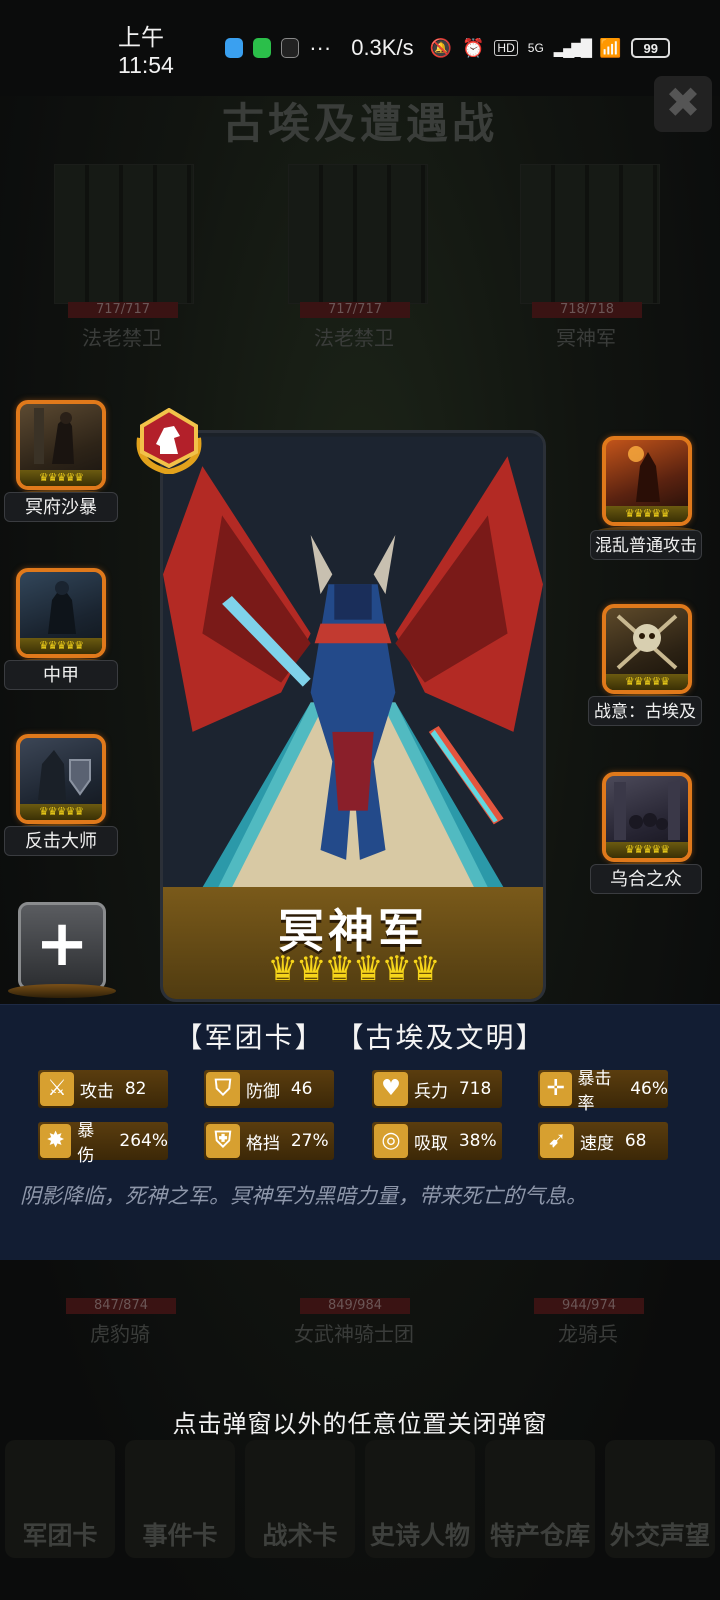 Image resolution: width=720 pixels, height=1600 pixels. I want to click on squad-name: 虎豹骑, so click(120, 1334).